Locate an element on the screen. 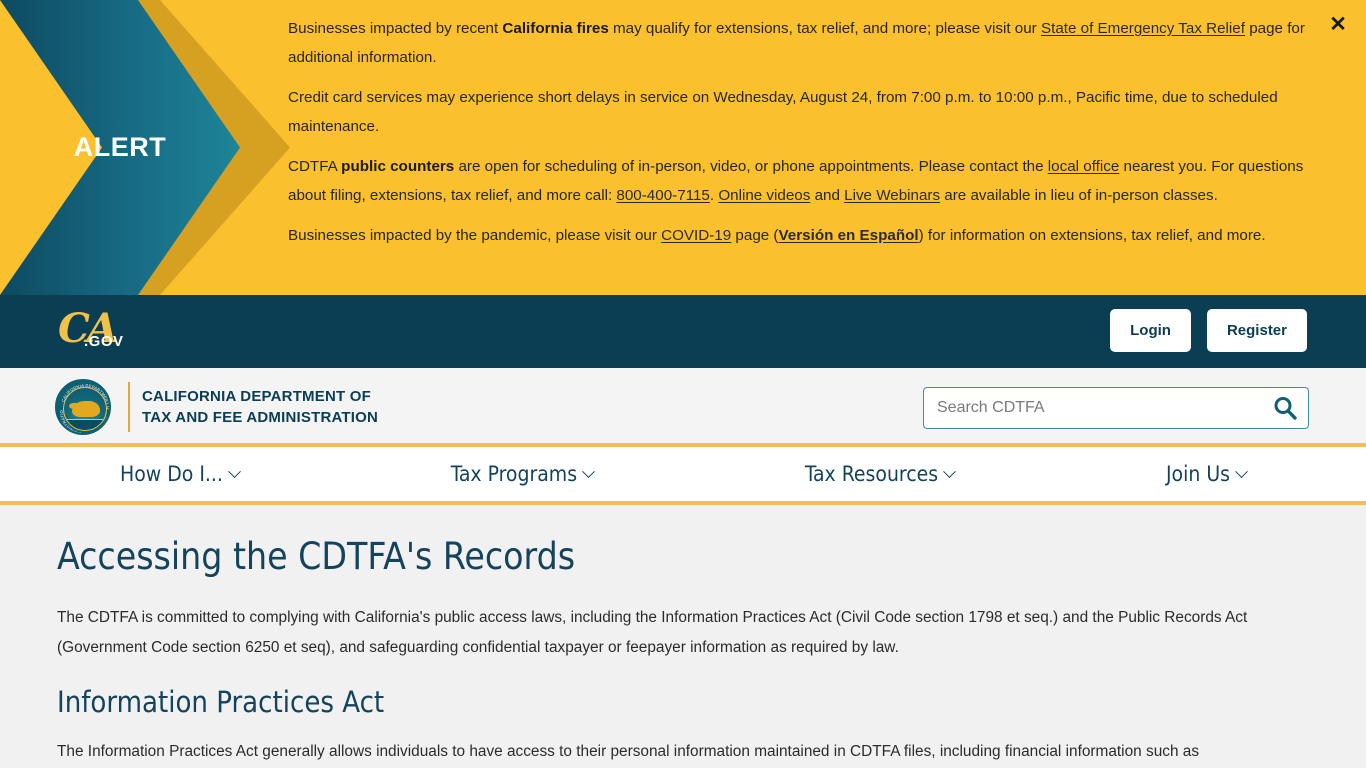  nav-item-tax-programs: Tax Programs is located at coordinates (522, 474).